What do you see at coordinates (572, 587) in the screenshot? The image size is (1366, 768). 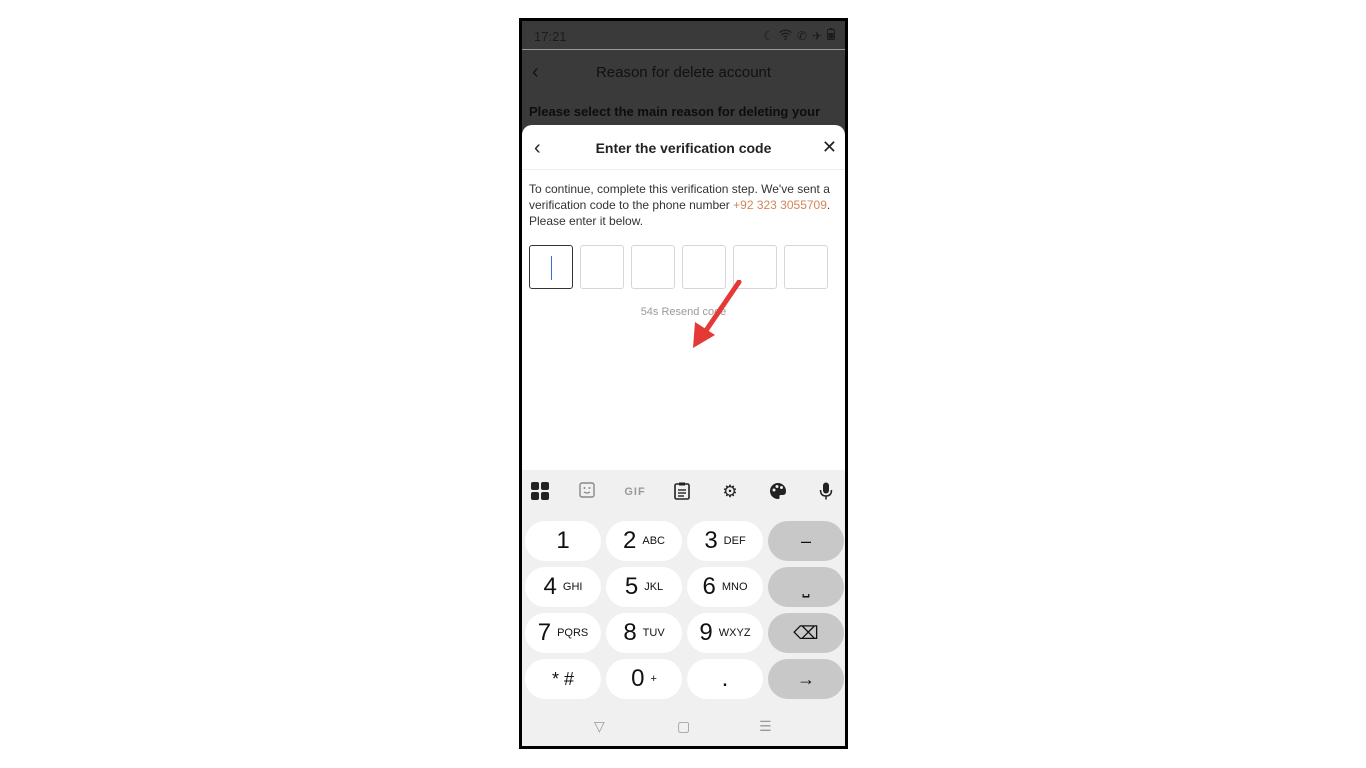 I see `key-4-letters: GHI` at bounding box center [572, 587].